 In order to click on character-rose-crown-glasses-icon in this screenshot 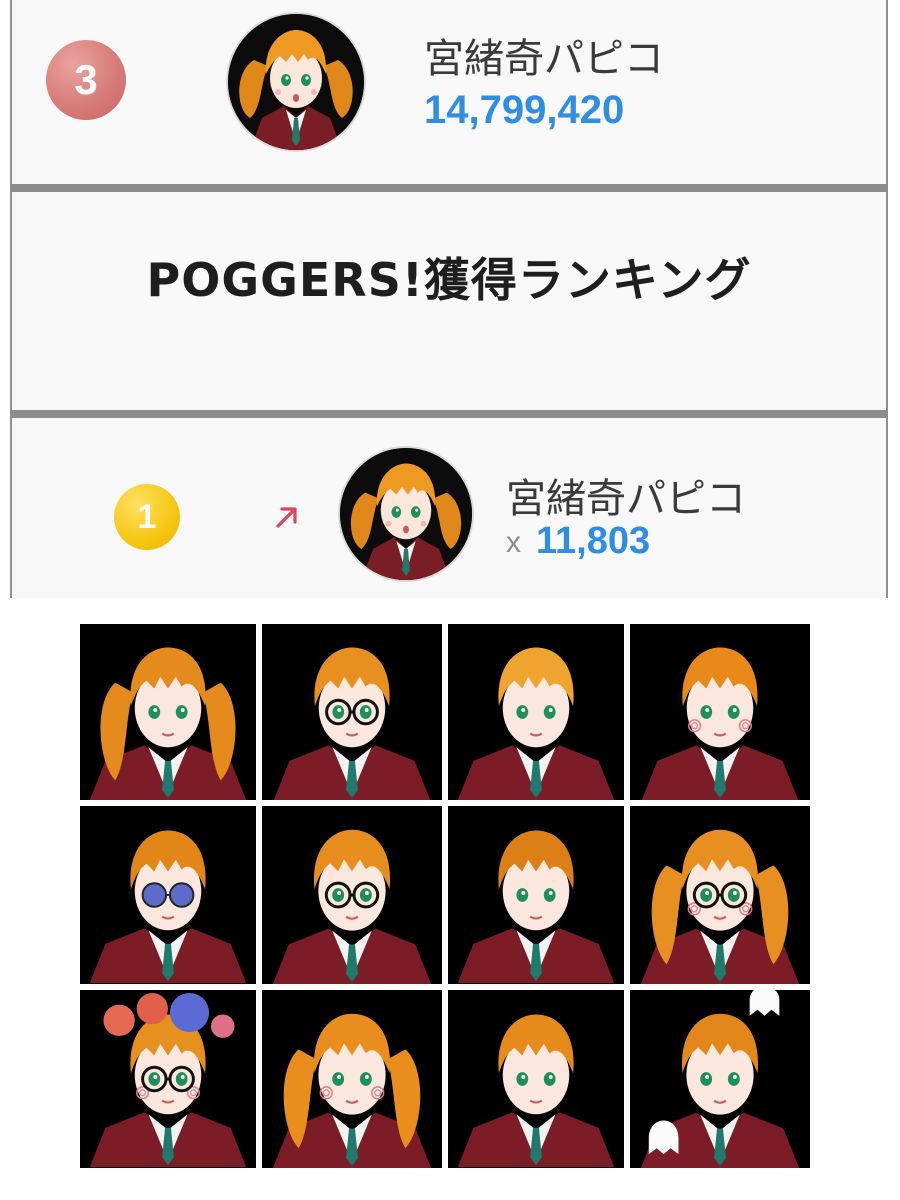, I will do `click(168, 1079)`.